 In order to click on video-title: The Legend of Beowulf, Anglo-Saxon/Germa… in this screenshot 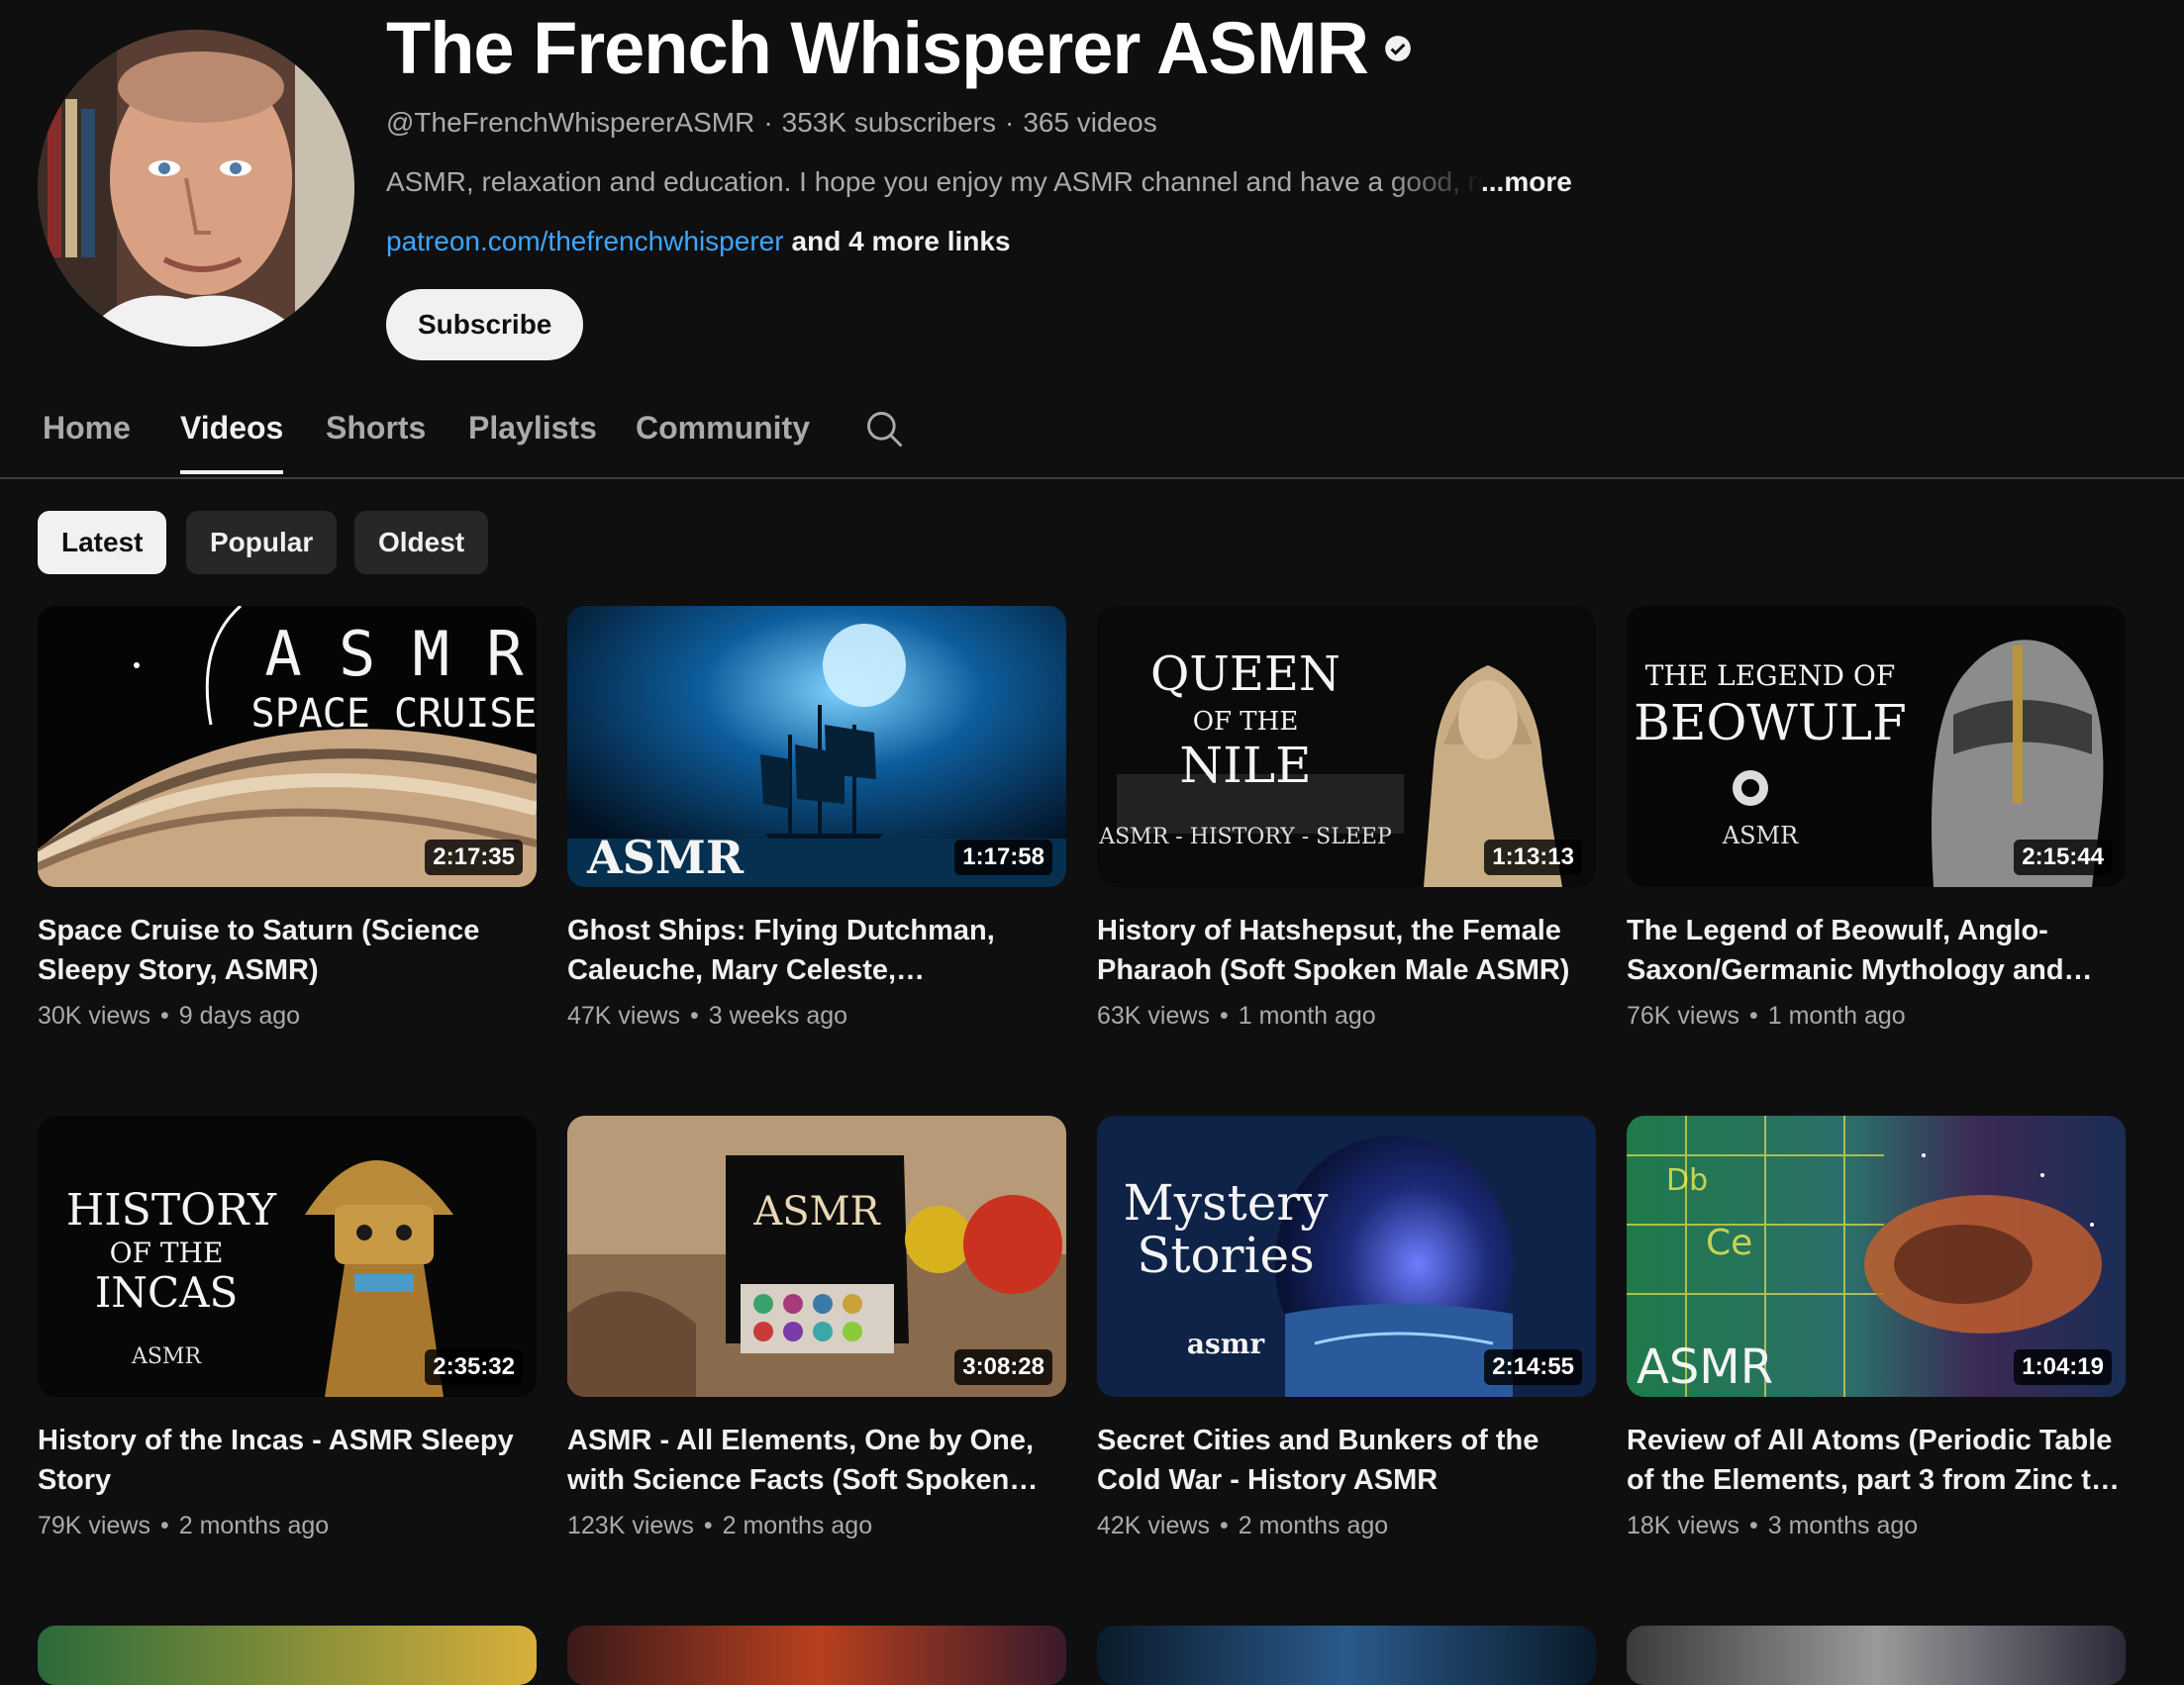, I will do `click(1876, 950)`.